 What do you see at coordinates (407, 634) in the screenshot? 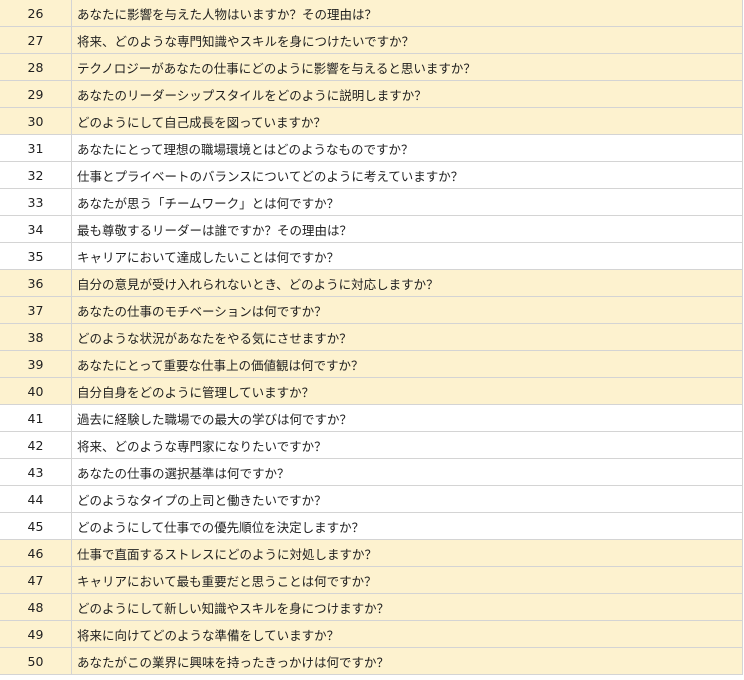
I see `question-cell: 将来に向けてどのような準備をしていますか？` at bounding box center [407, 634].